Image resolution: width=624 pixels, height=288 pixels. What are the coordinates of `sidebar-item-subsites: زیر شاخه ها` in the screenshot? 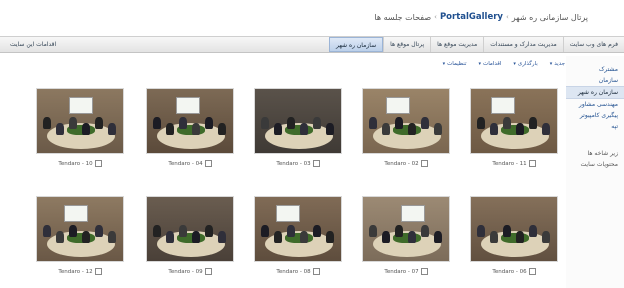 It's located at (595, 153).